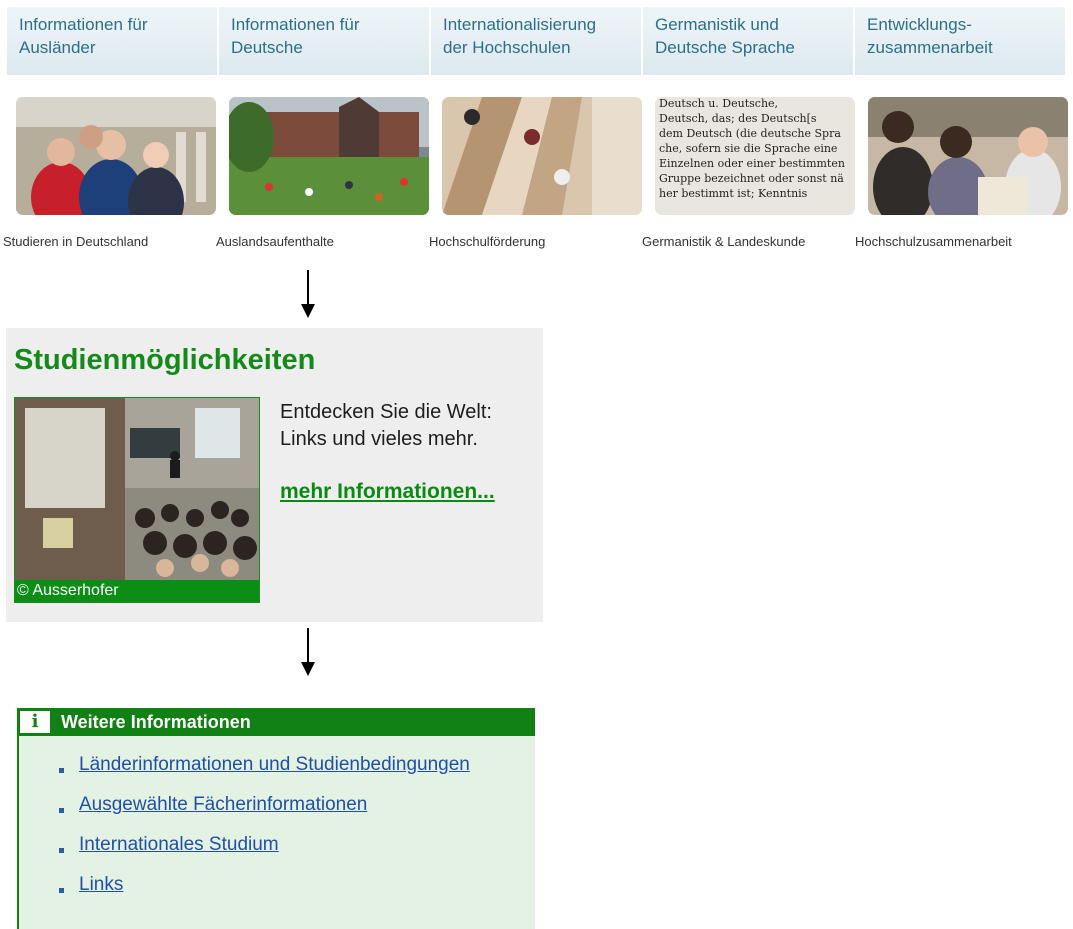  What do you see at coordinates (137, 591) in the screenshot?
I see `photo-credit: © Ausserhofer` at bounding box center [137, 591].